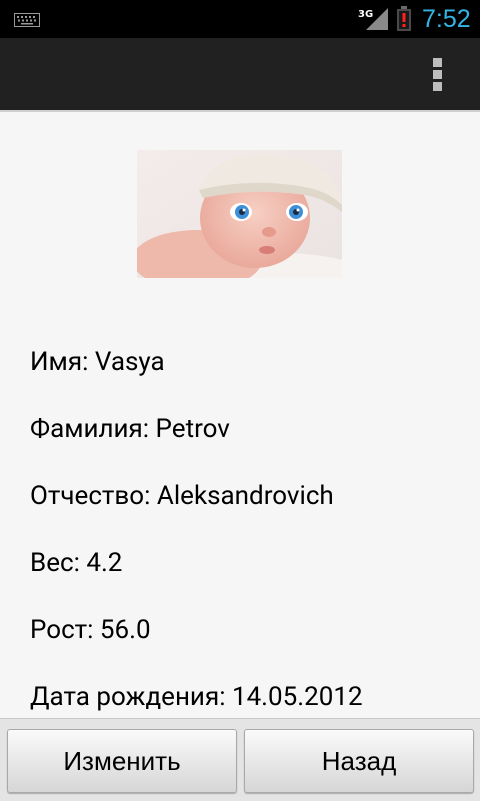 The height and width of the screenshot is (801, 480). Describe the element at coordinates (365, 14) in the screenshot. I see `network-type-label: 3G` at that location.